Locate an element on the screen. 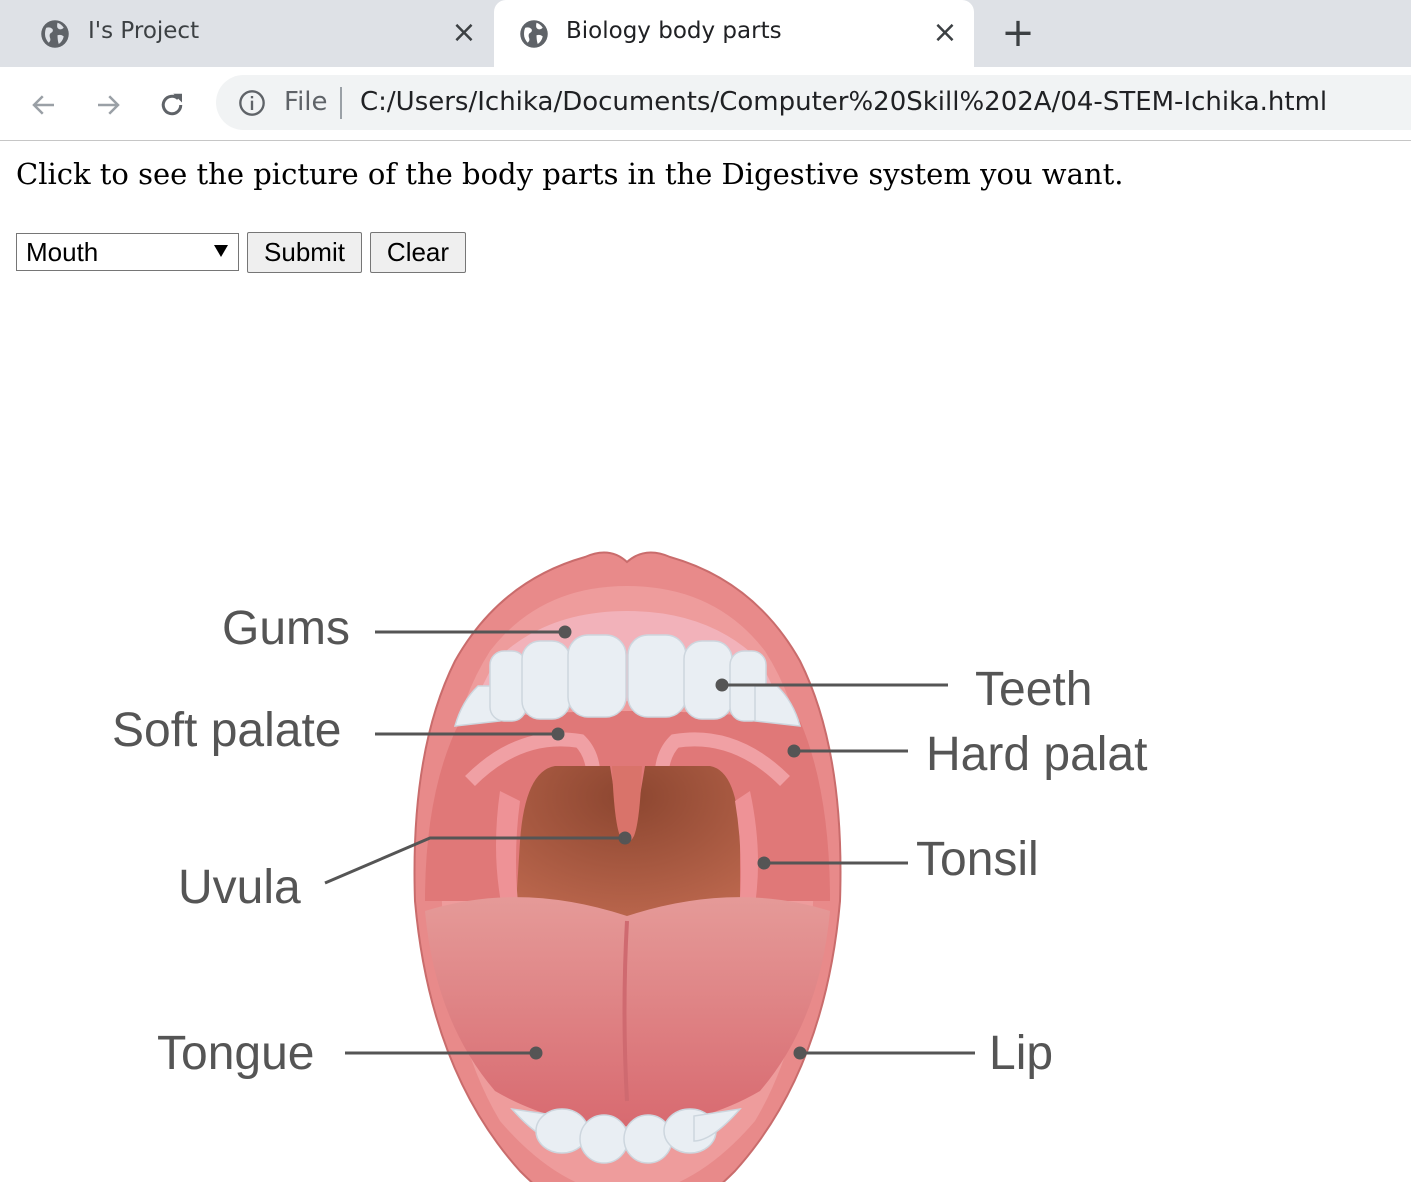 The width and height of the screenshot is (1411, 1182). reload-icon is located at coordinates (172, 105).